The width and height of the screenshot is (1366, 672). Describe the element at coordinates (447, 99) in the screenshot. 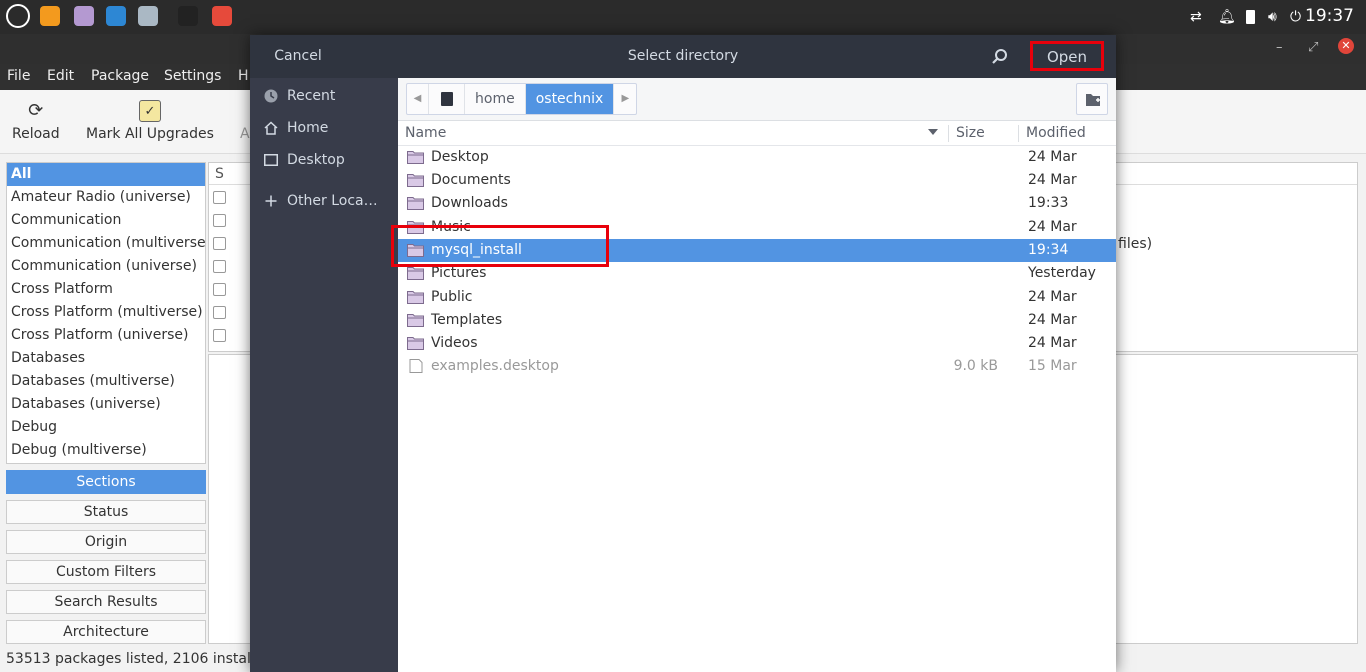

I see `path-root-button` at that location.